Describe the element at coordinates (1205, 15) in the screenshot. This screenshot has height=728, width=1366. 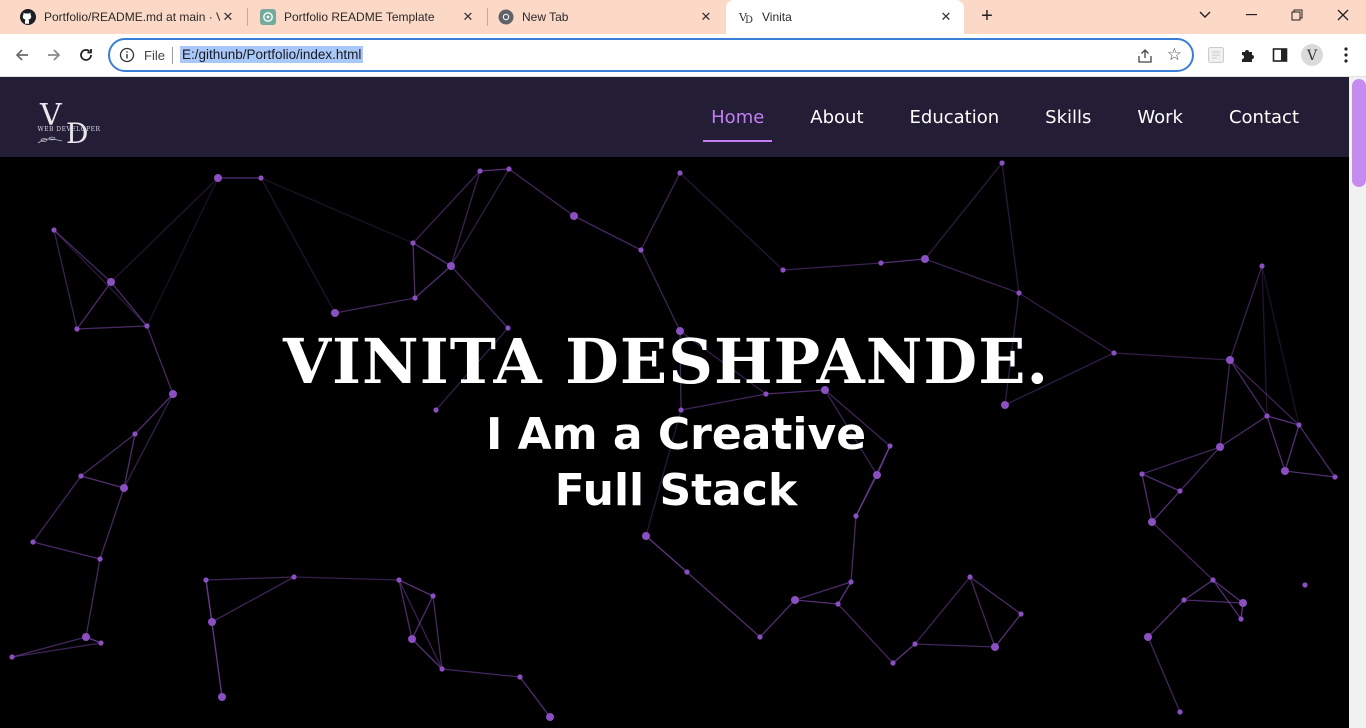
I see `tab-search-icon` at that location.